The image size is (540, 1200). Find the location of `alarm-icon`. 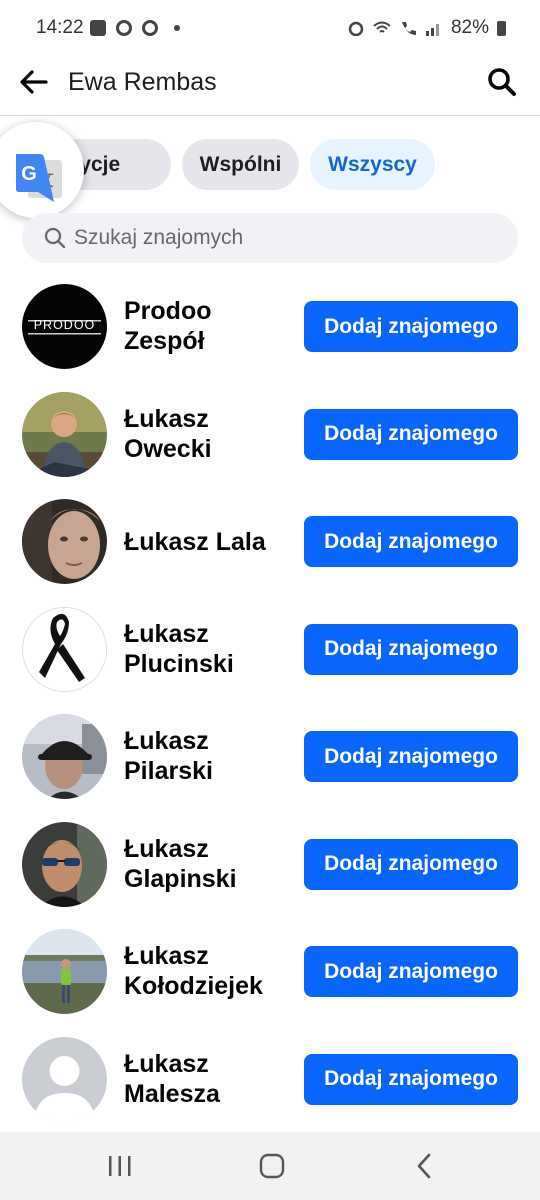

alarm-icon is located at coordinates (356, 28).